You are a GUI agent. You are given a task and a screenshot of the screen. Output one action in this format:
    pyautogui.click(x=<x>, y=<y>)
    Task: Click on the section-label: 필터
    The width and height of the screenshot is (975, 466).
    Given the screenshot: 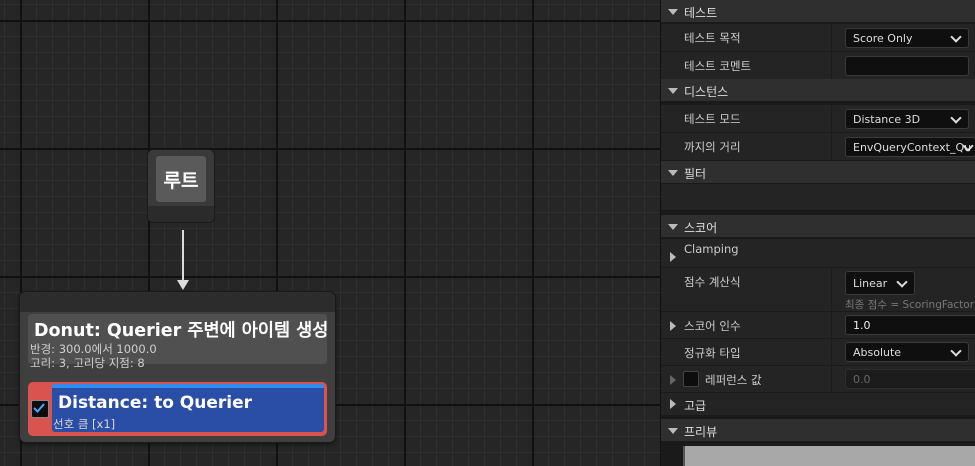 What is the action you would take?
    pyautogui.click(x=695, y=174)
    